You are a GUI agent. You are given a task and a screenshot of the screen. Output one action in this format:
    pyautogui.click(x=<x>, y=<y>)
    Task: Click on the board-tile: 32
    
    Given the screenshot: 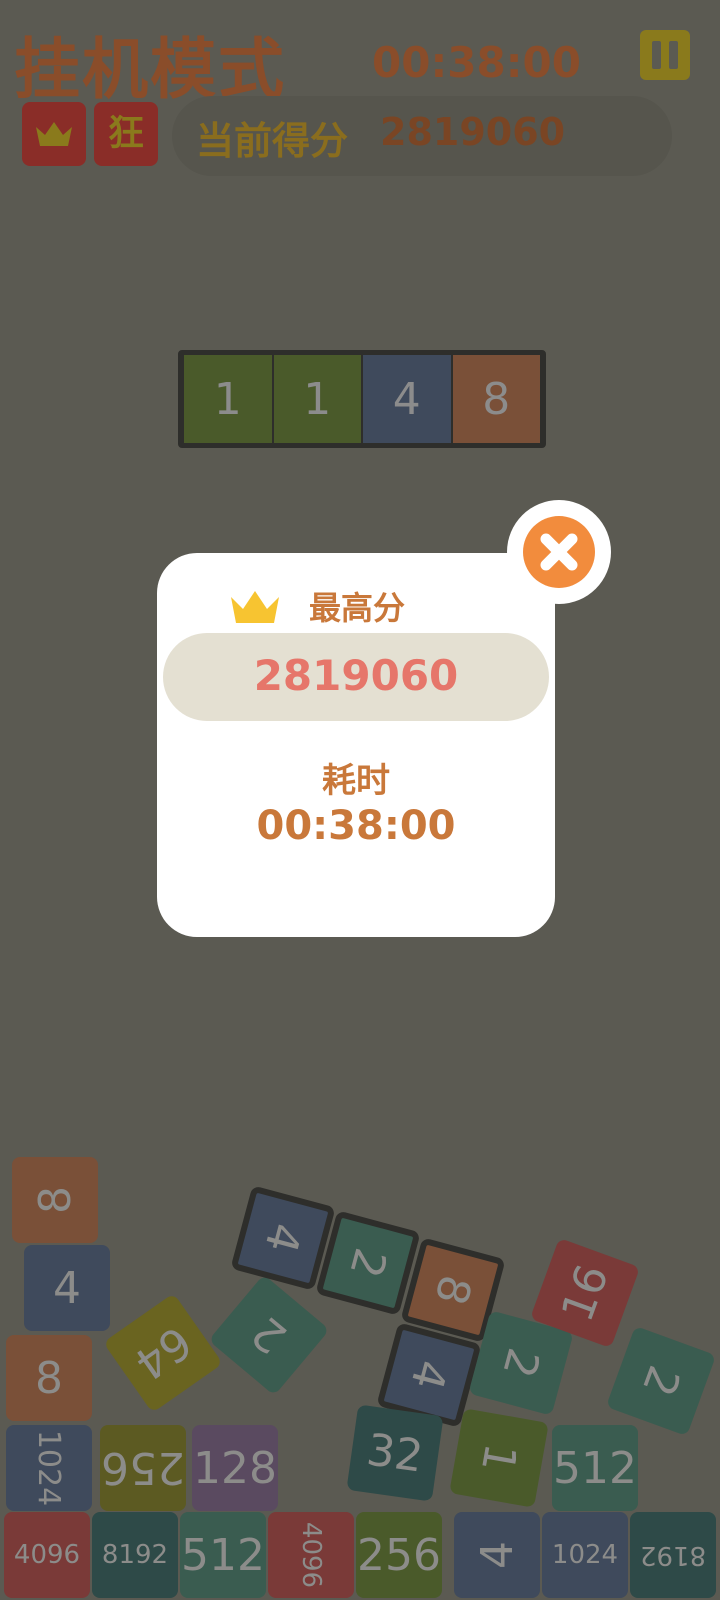 What is the action you would take?
    pyautogui.click(x=395, y=1453)
    